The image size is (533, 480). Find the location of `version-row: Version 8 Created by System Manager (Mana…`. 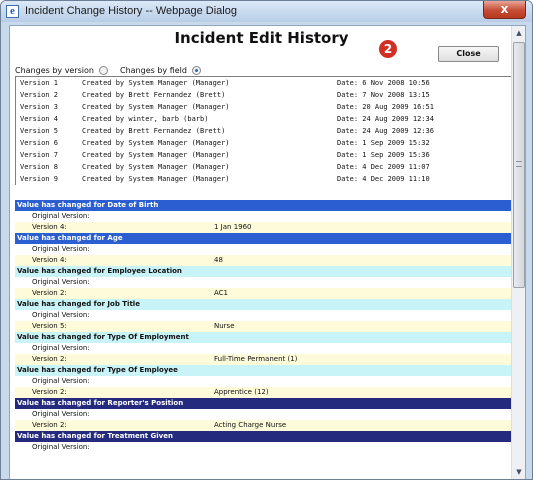

version-row: Version 8 Created by System Manager (Mana… is located at coordinates (263, 167).